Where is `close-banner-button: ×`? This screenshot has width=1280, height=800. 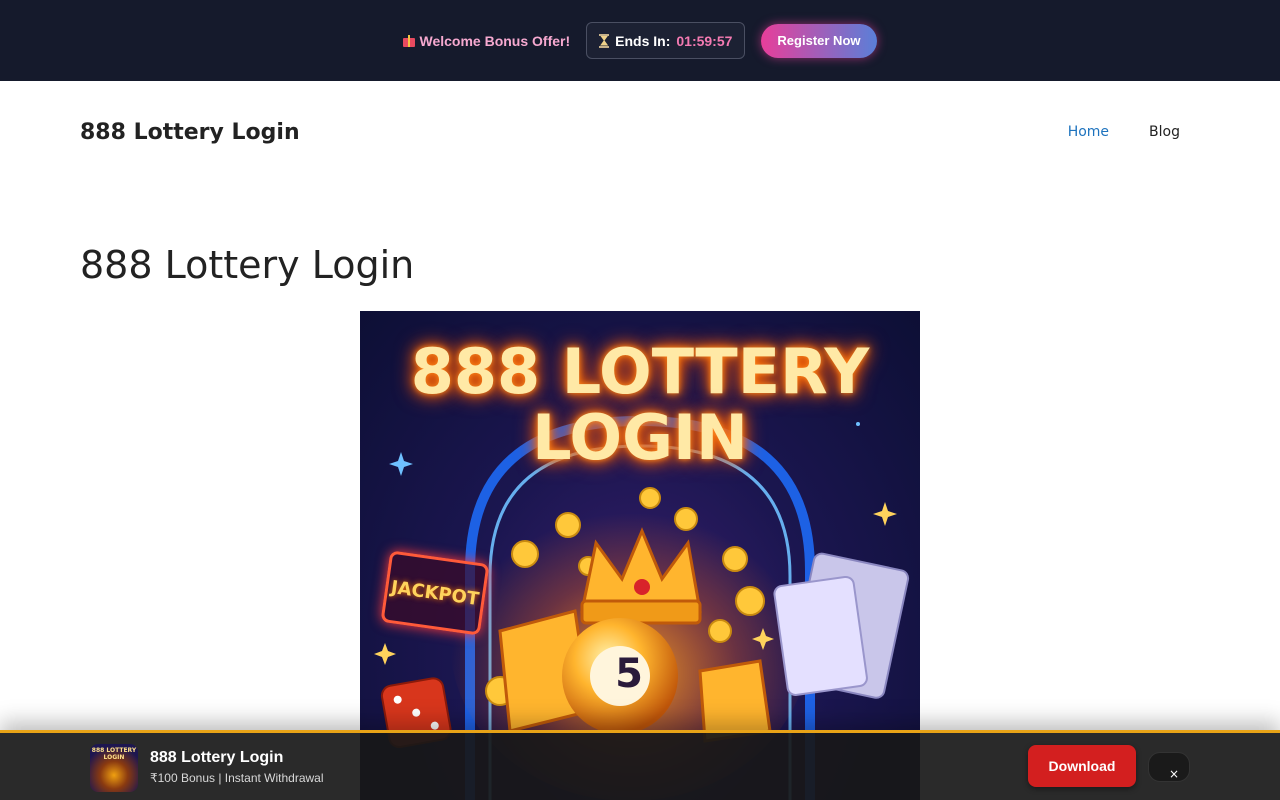
close-banner-button: × is located at coordinates (1169, 767).